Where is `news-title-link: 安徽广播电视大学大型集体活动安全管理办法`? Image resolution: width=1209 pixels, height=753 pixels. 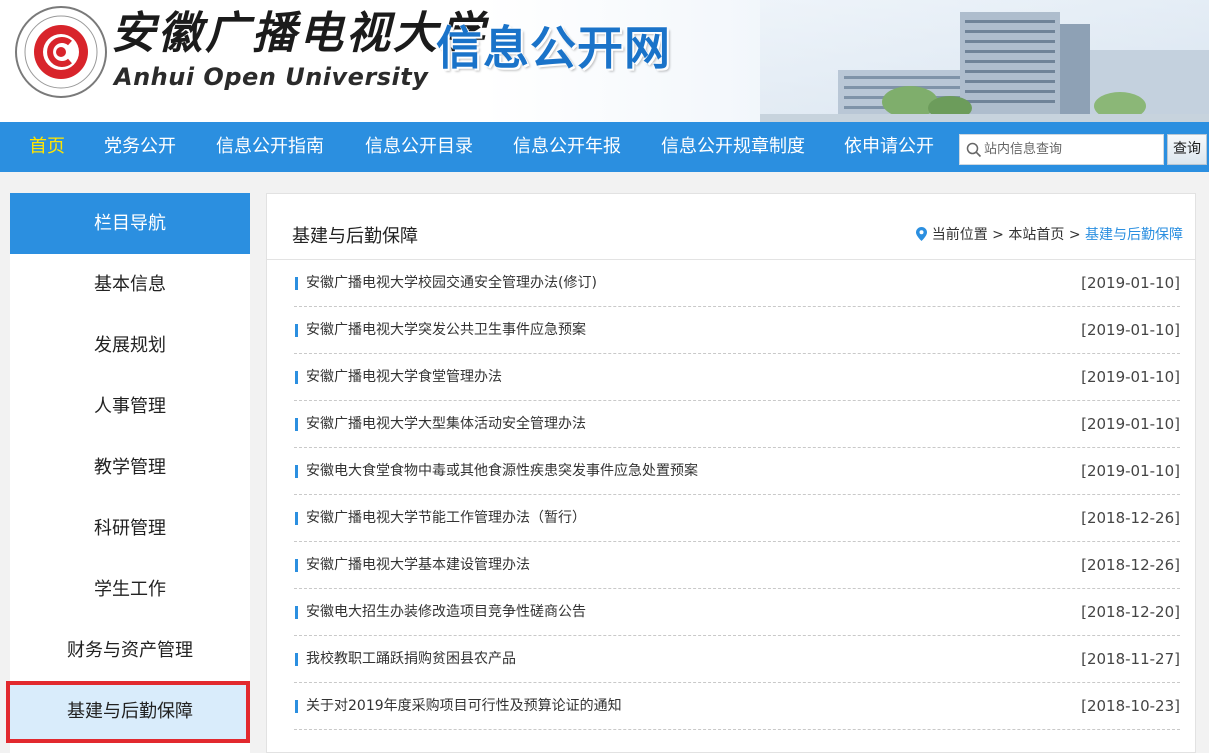
news-title-link: 安徽广播电视大学大型集体活动安全管理办法 is located at coordinates (446, 424).